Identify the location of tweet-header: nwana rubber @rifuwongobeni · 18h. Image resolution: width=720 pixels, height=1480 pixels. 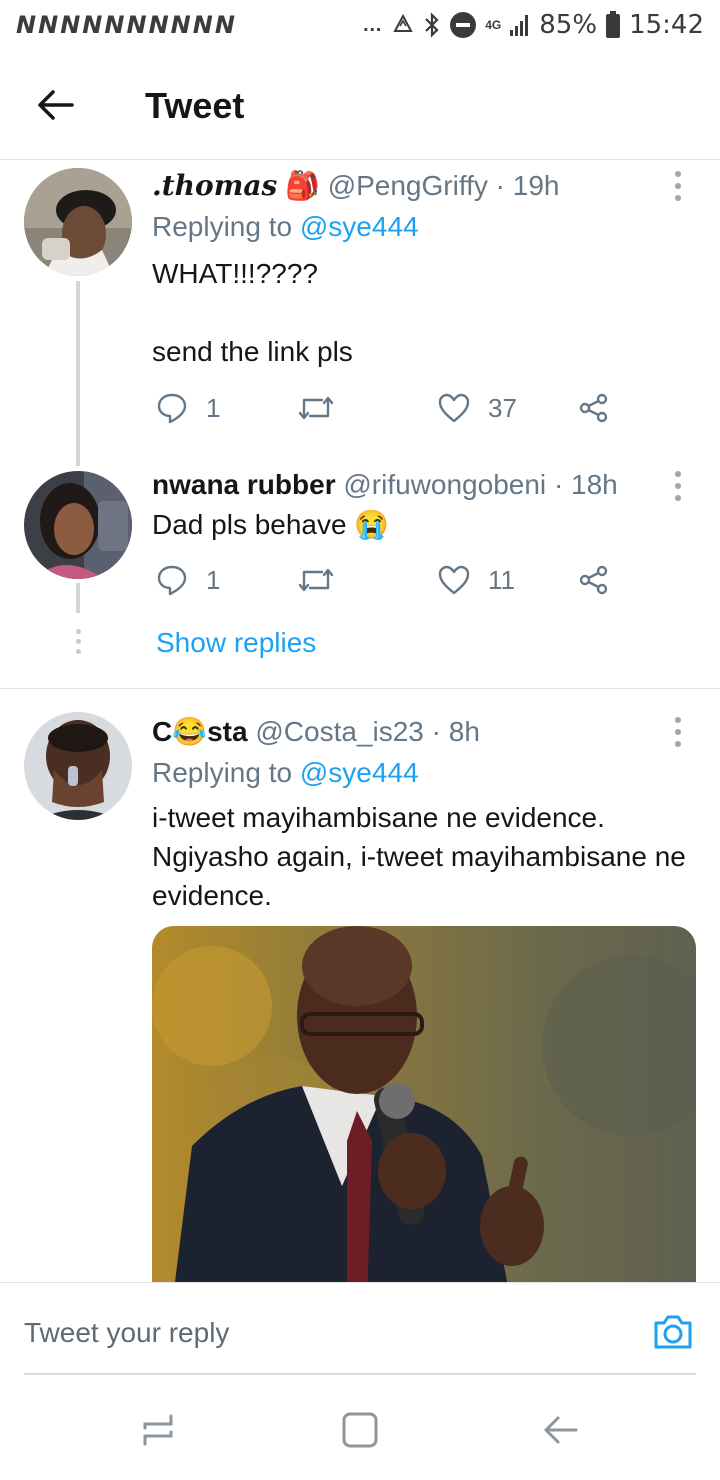
(385, 485).